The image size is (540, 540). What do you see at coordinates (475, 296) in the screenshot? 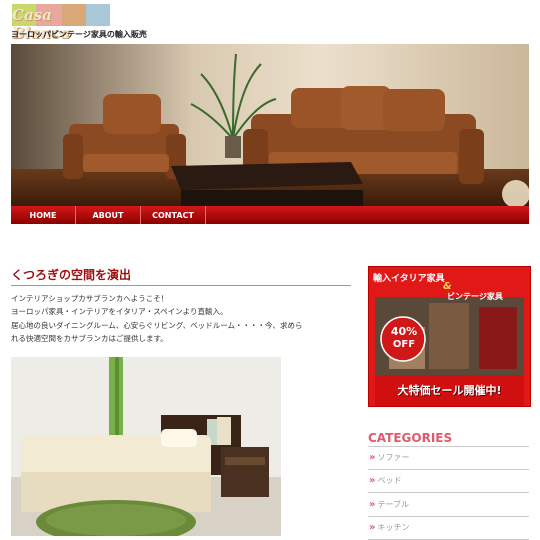
I see `banner-line2: ビンテージ家具` at bounding box center [475, 296].